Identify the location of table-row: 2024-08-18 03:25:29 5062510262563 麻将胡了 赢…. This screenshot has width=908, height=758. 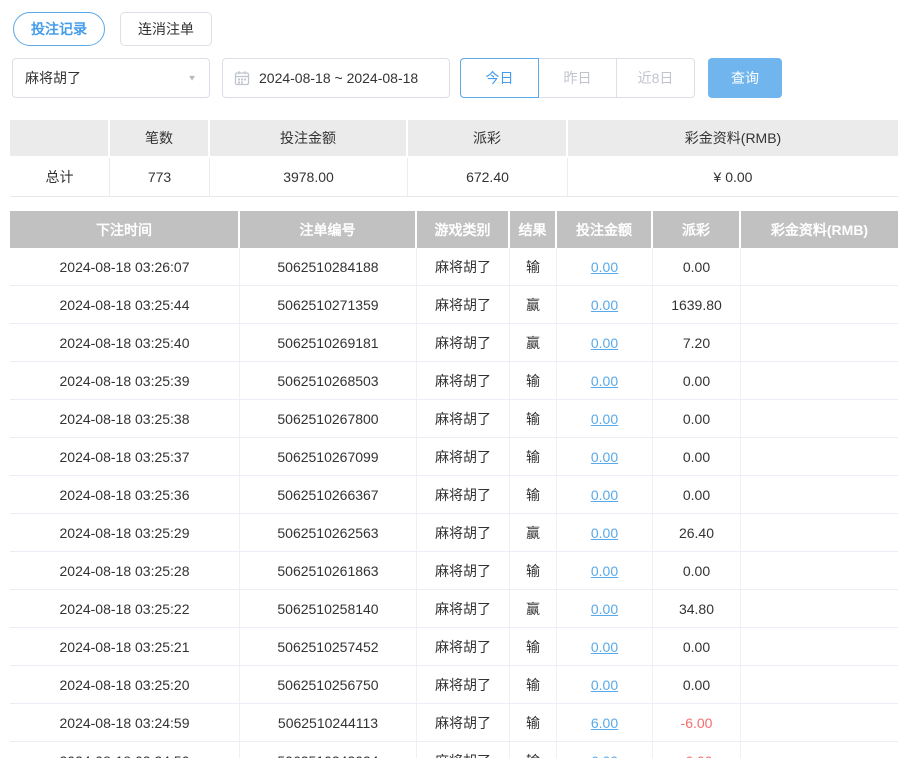
(454, 533).